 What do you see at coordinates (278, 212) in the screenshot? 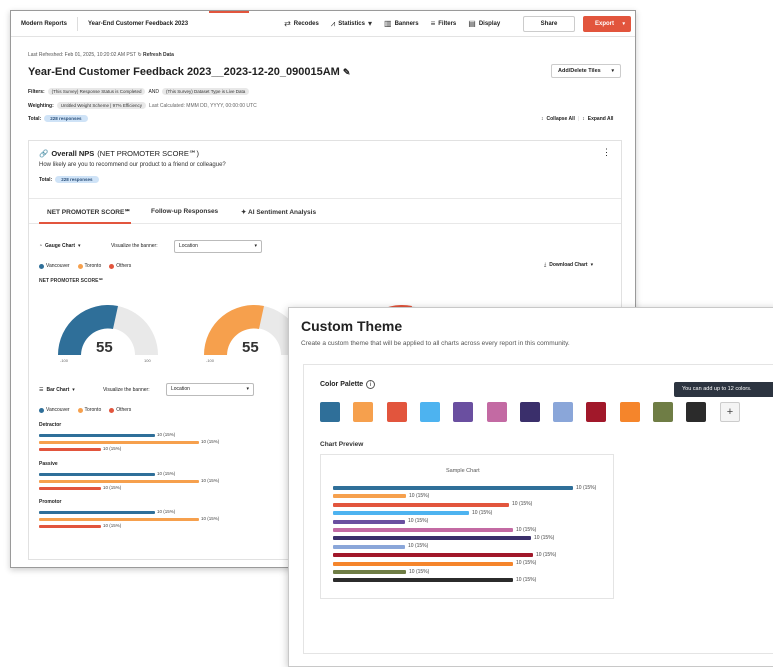
I see `tab-ai-sentiment: ✦ AI Sentiment Analysis` at bounding box center [278, 212].